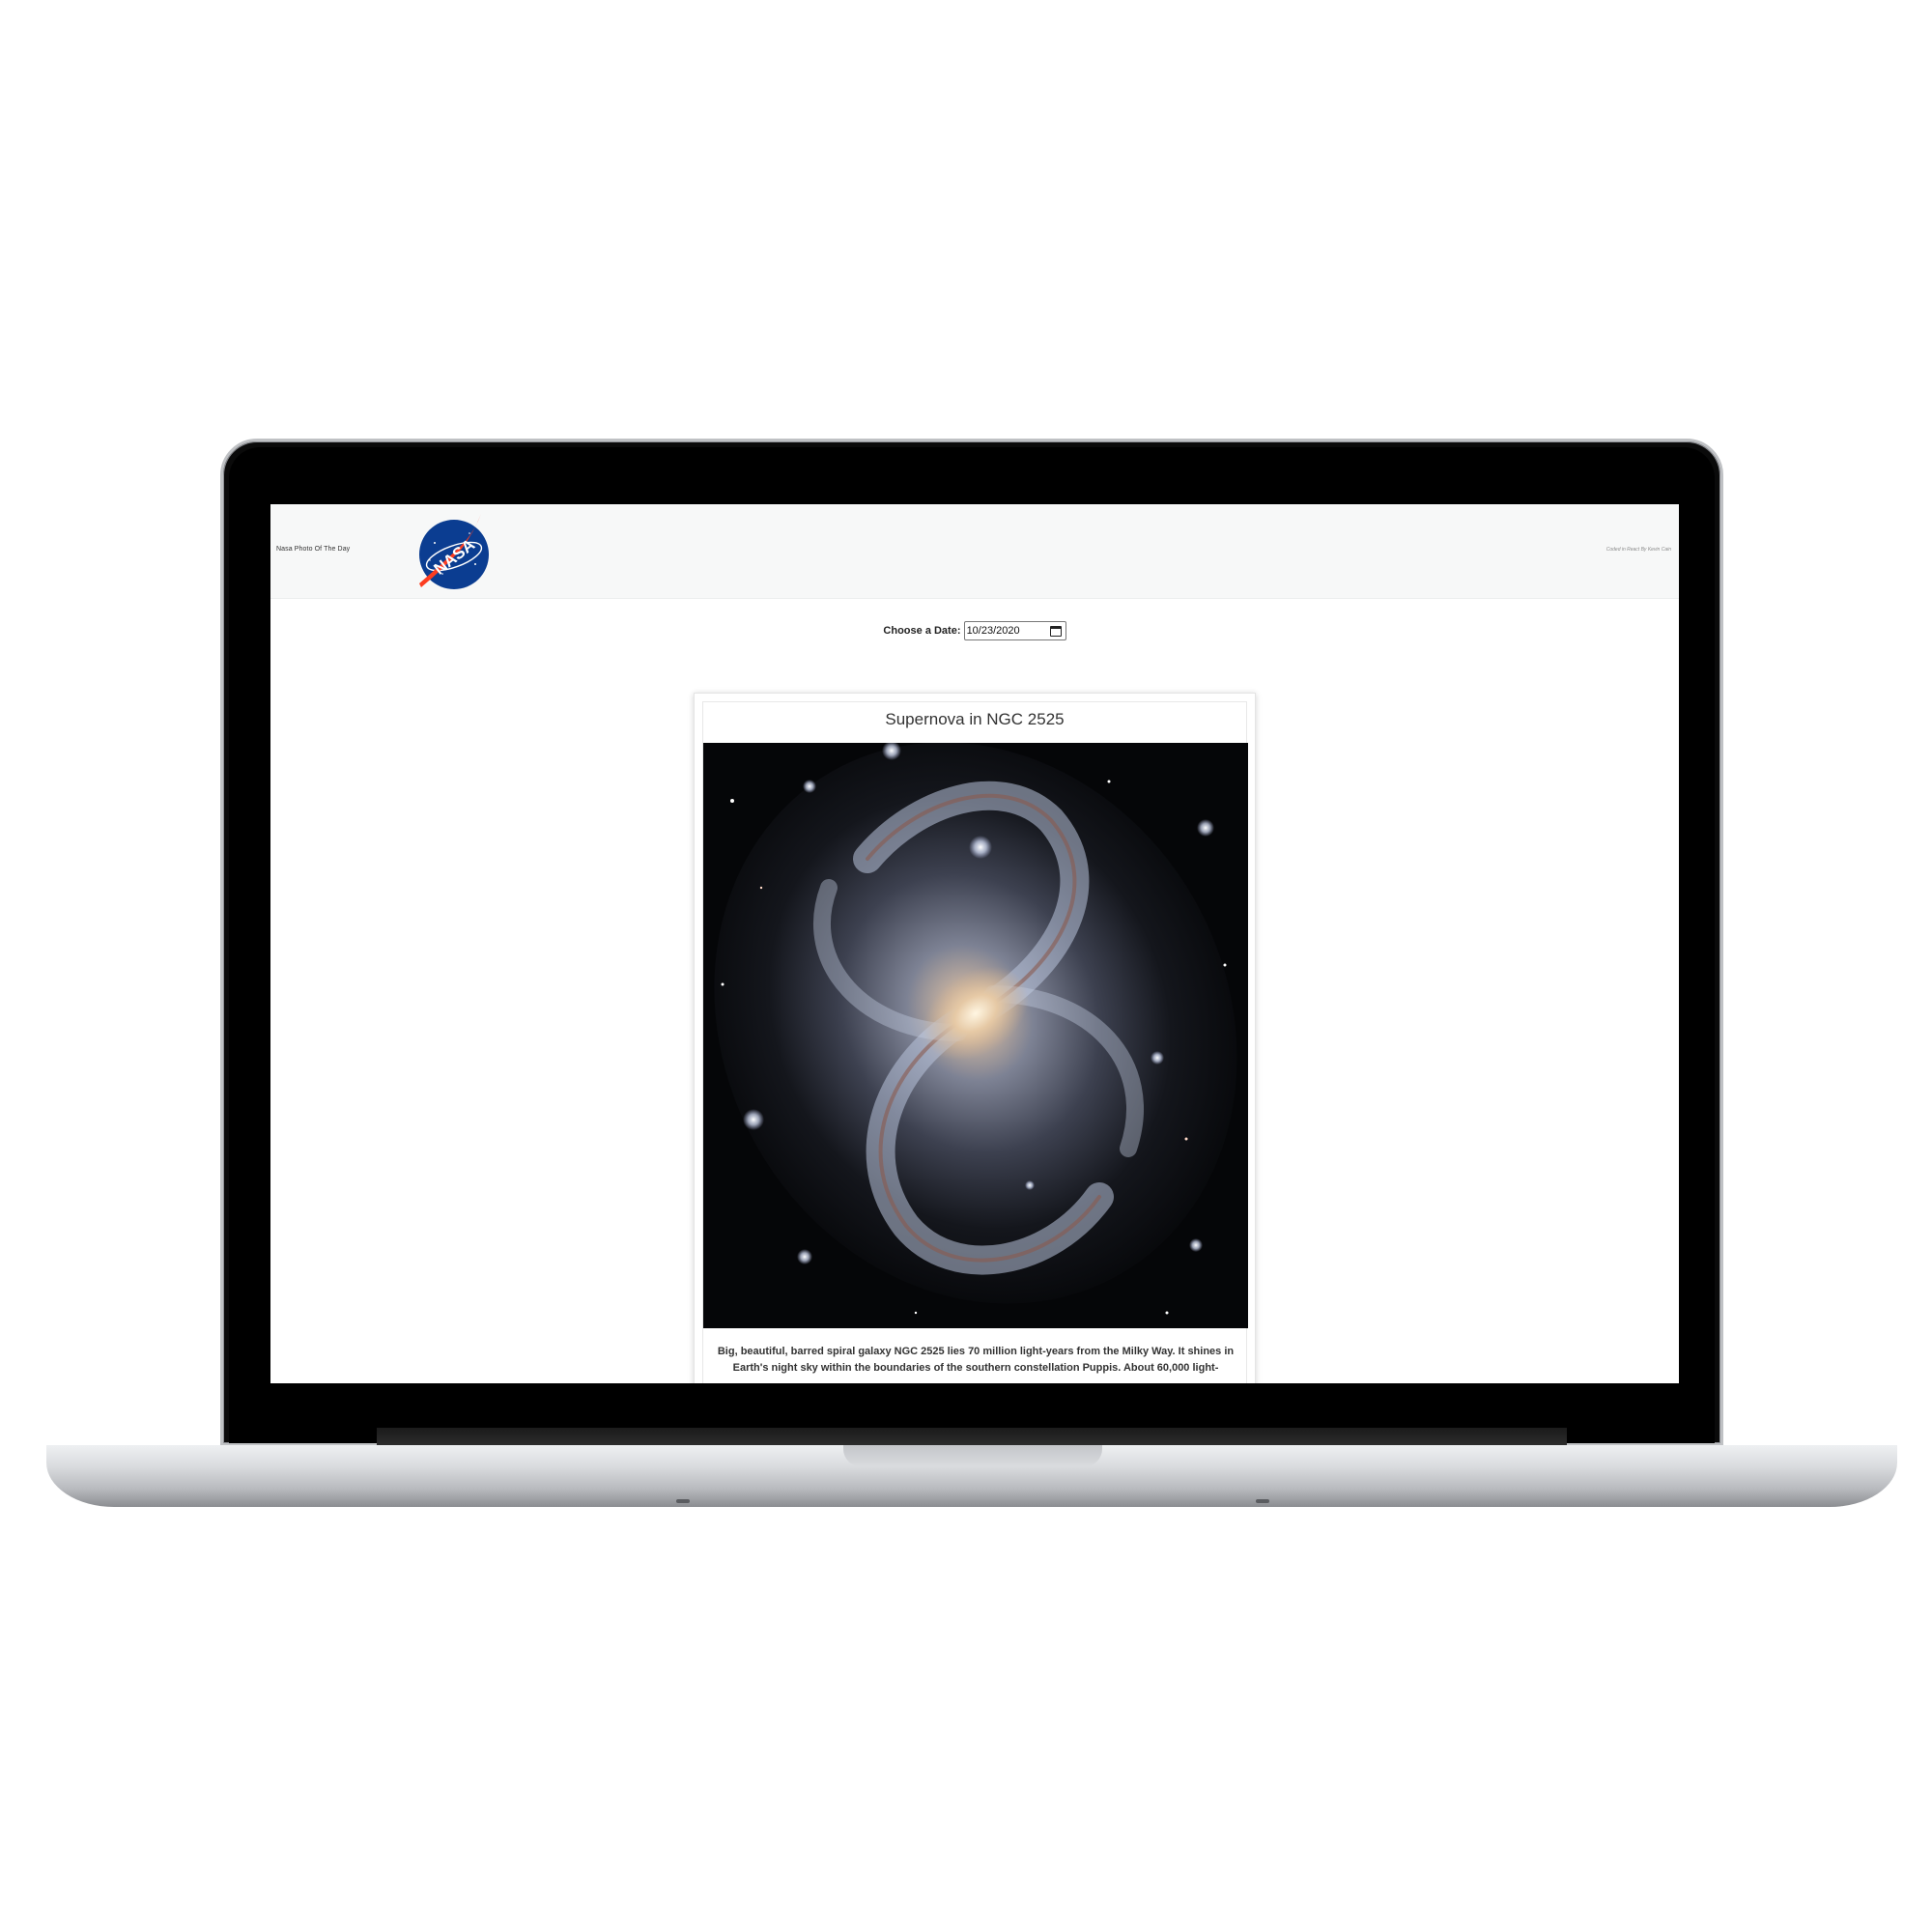  Describe the element at coordinates (454, 552) in the screenshot. I see `nasa-logo-icon: NASA` at that location.